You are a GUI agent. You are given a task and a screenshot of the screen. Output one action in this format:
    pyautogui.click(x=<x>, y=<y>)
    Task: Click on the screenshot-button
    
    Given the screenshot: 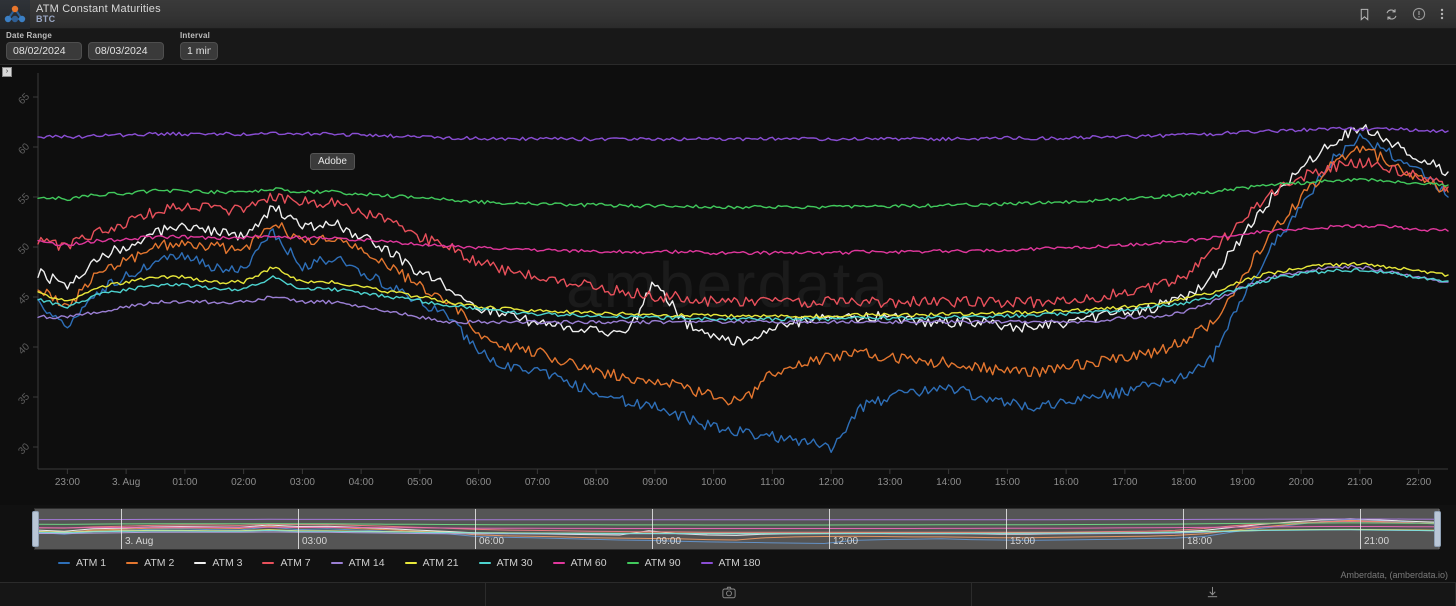 What is the action you would take?
    pyautogui.click(x=729, y=594)
    